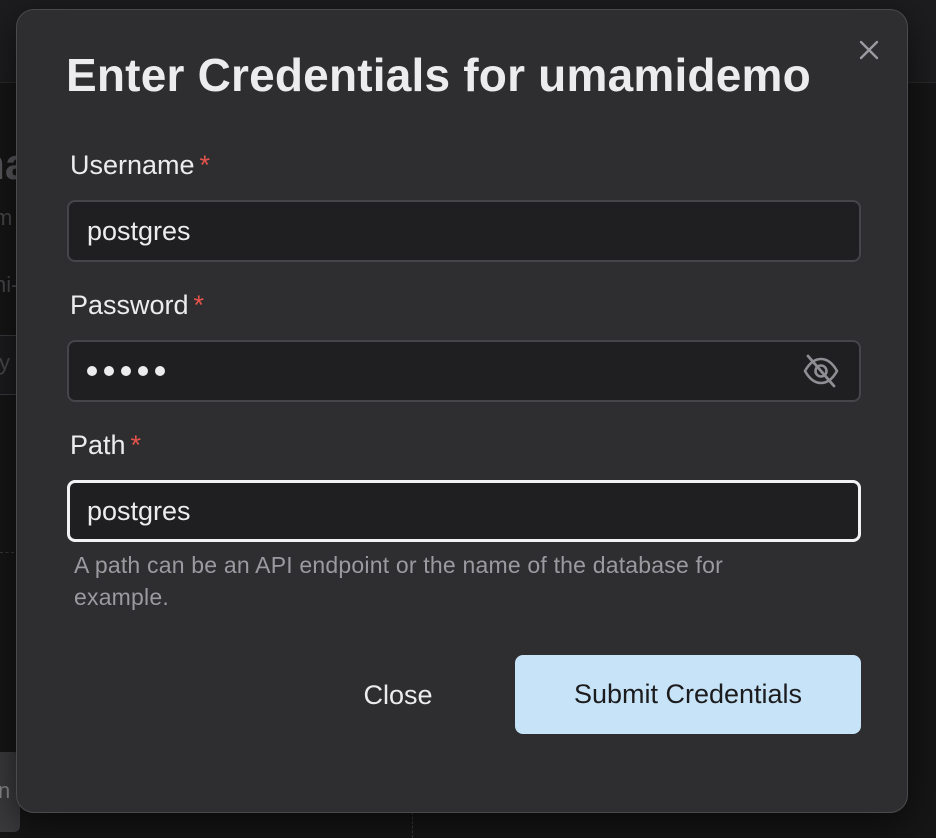 The image size is (936, 838). I want to click on path-label-text: Path, so click(98, 445).